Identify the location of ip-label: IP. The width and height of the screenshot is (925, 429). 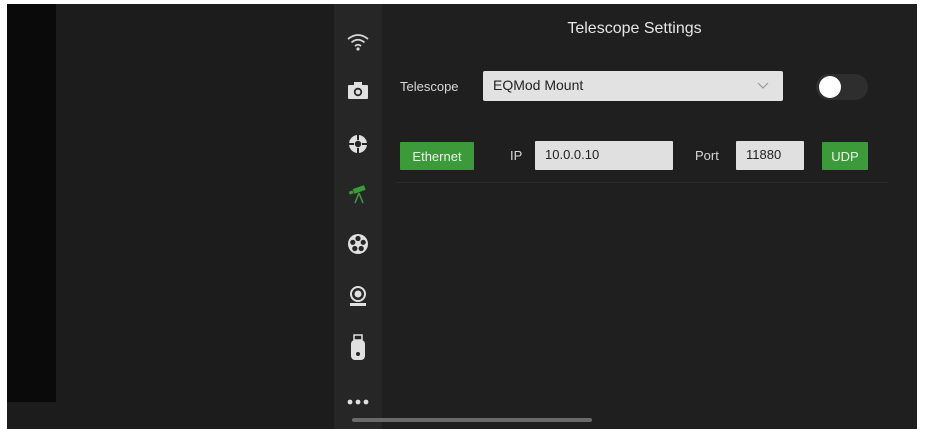
(516, 155).